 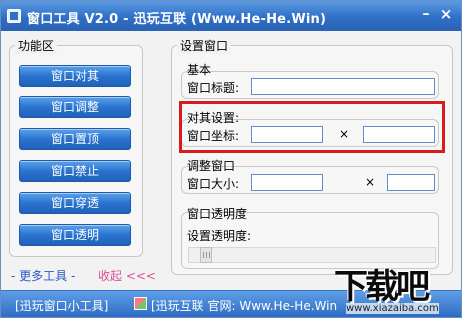 What do you see at coordinates (446, 15) in the screenshot?
I see `close-button: ×` at bounding box center [446, 15].